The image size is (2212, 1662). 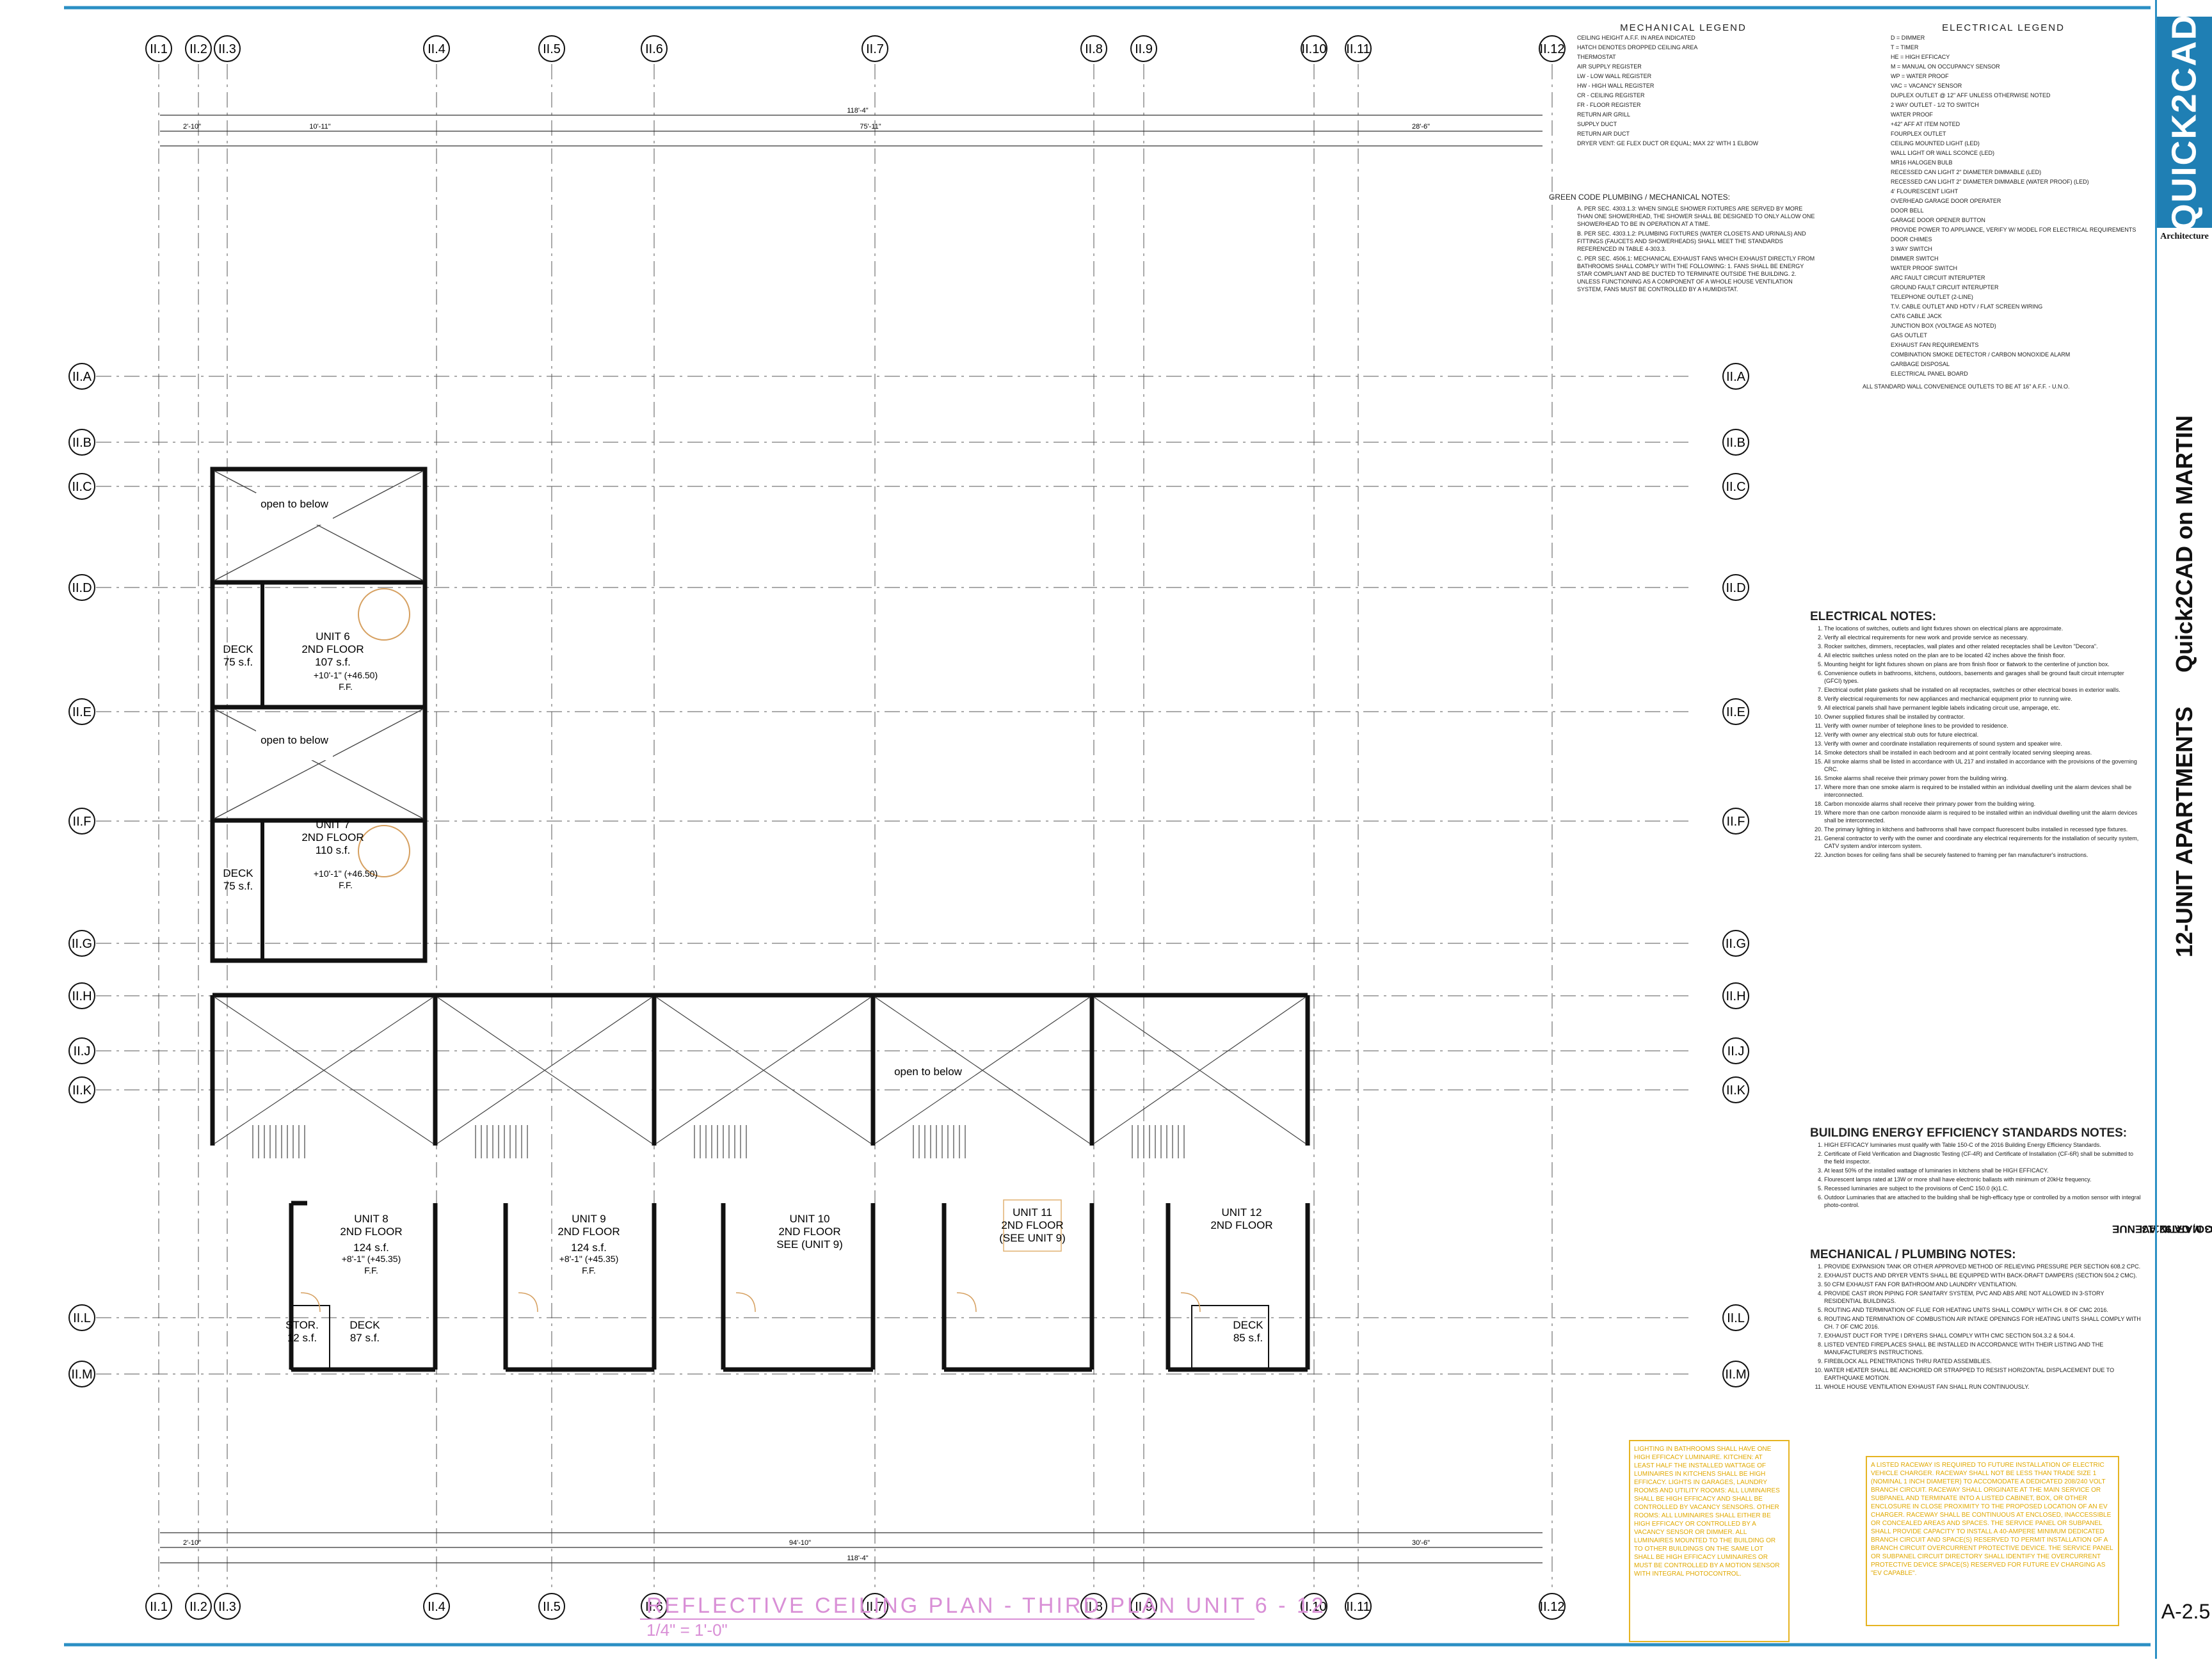 I want to click on unit-9-area: 124 s.f., so click(x=589, y=1248).